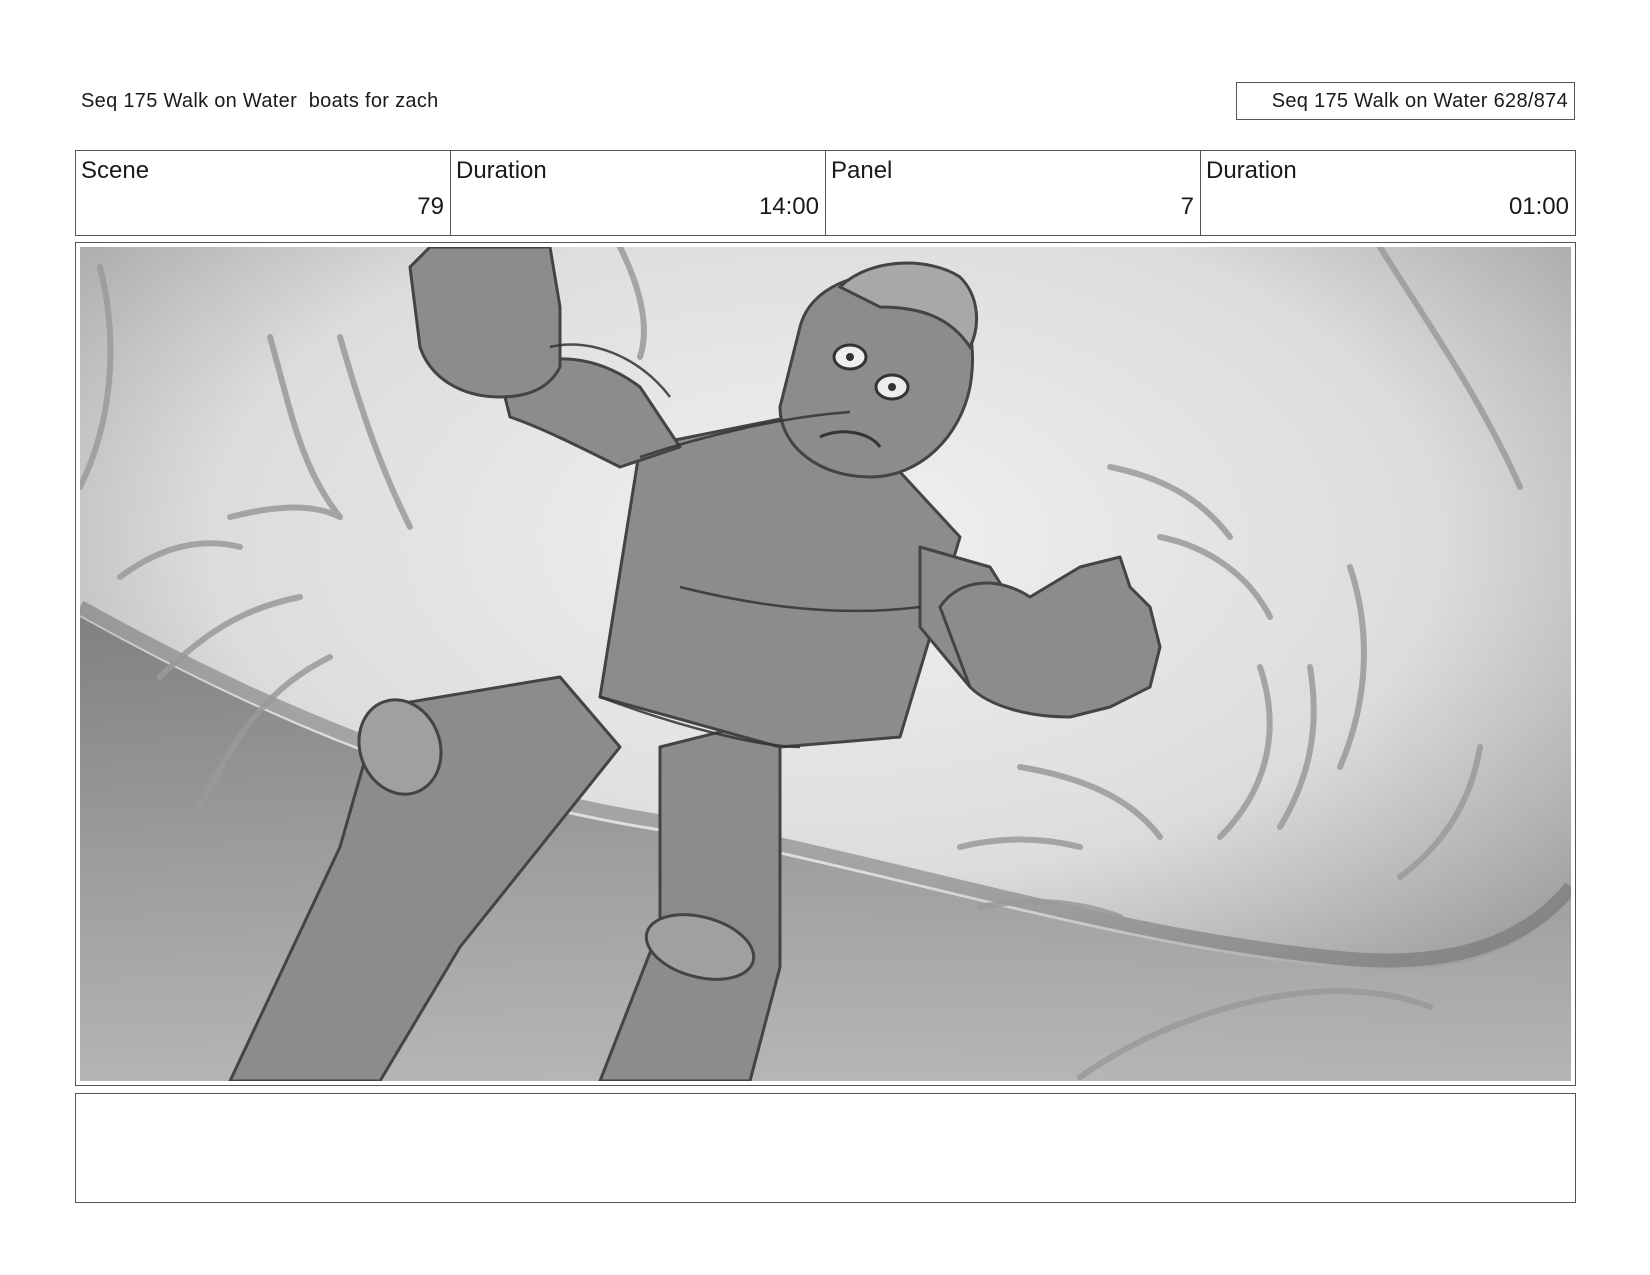  What do you see at coordinates (1405, 101) in the screenshot?
I see `page-counter: Seq 175 Walk on Water 628/874` at bounding box center [1405, 101].